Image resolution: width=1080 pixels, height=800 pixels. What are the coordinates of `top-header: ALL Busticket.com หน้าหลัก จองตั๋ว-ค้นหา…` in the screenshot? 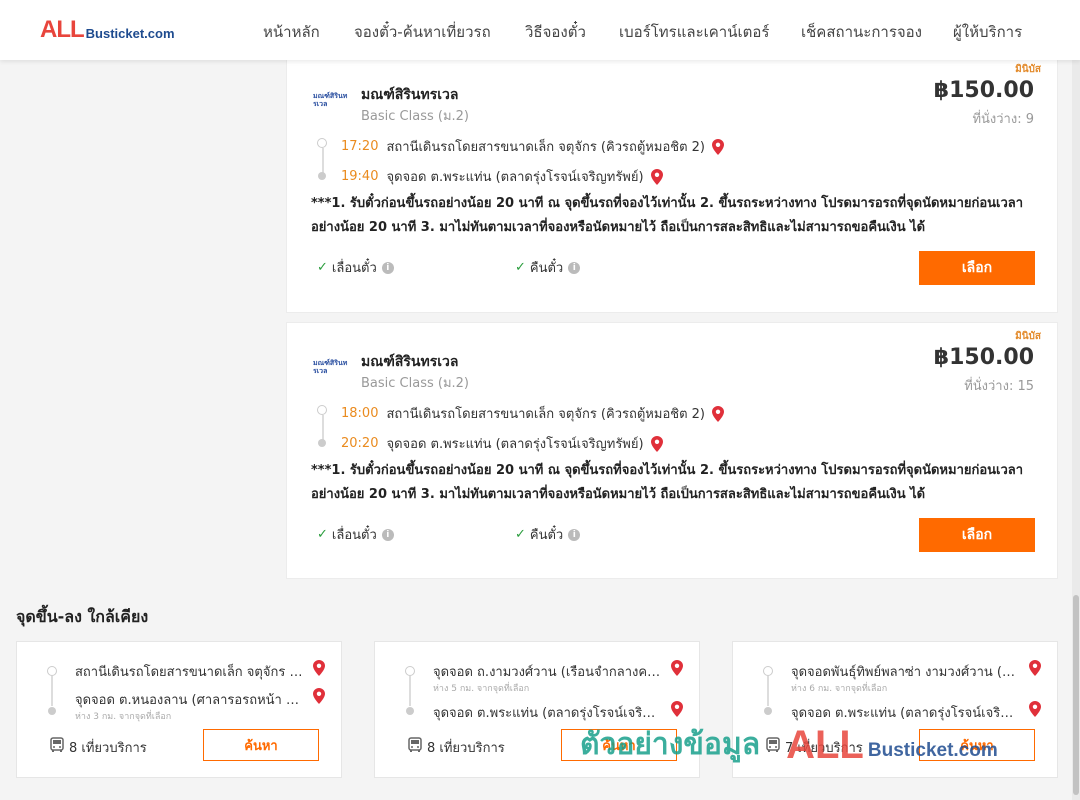 It's located at (540, 30).